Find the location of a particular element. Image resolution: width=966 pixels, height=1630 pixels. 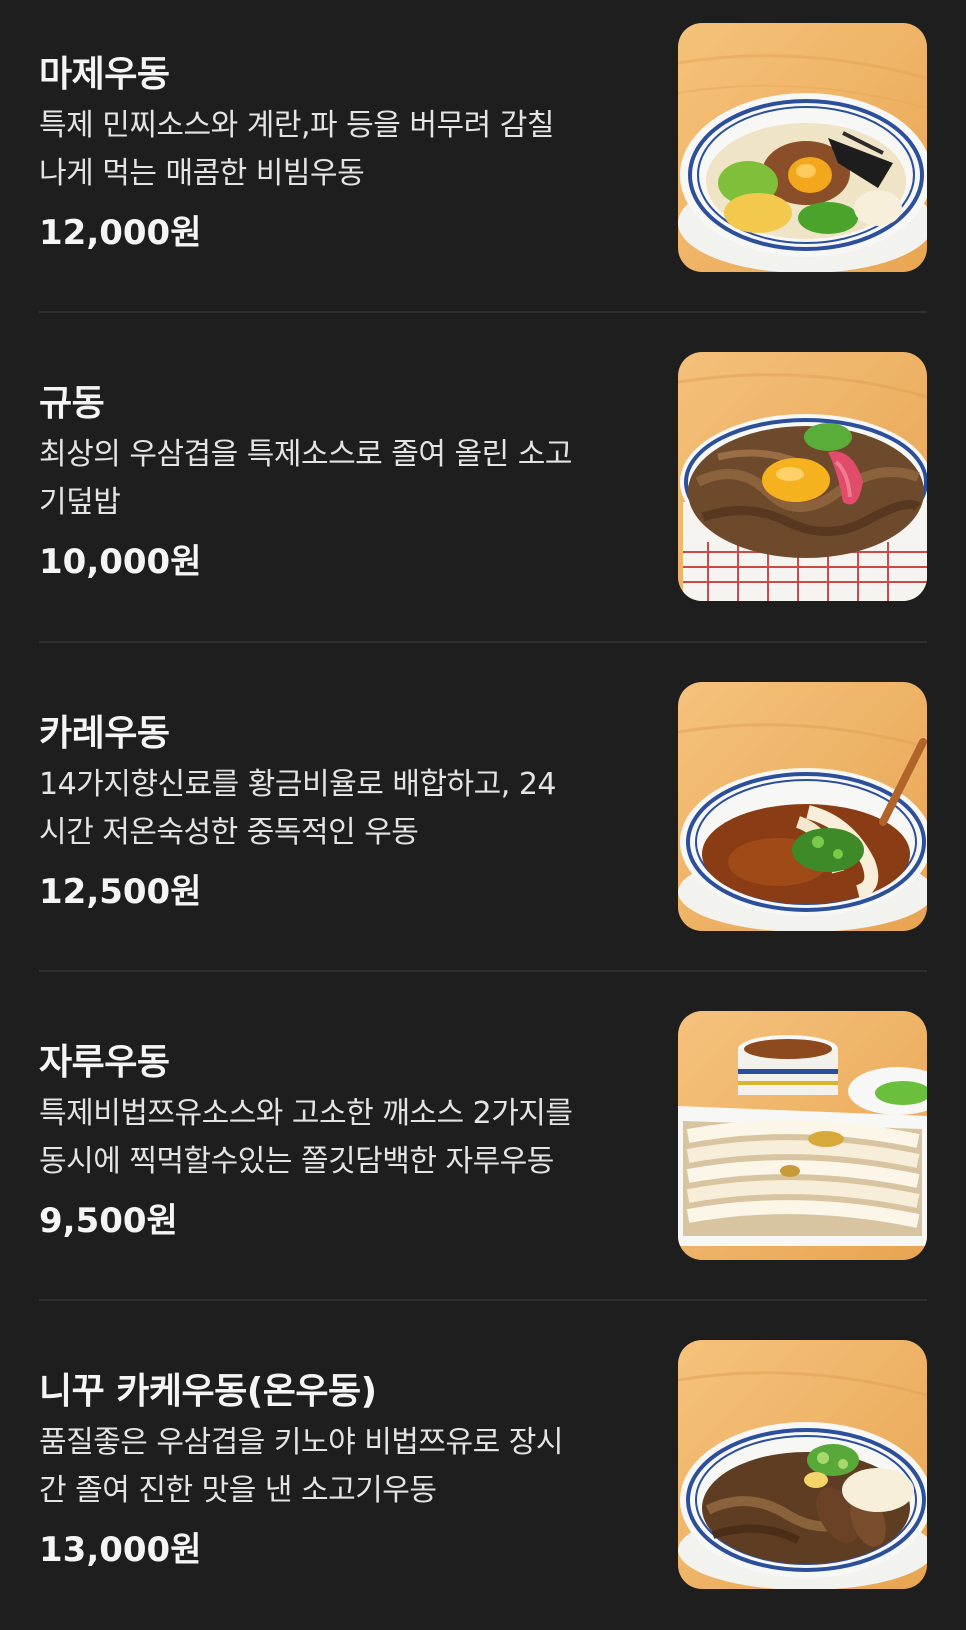

menu-item-description-line: 간 졸여 진한 맛을 낸 소고기우동 is located at coordinates (238, 1490).